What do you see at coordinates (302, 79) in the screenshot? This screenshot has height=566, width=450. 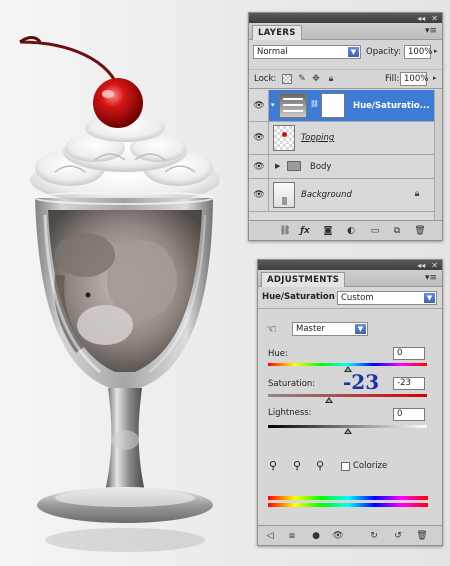 I see `lock-brush-icon: ✎` at bounding box center [302, 79].